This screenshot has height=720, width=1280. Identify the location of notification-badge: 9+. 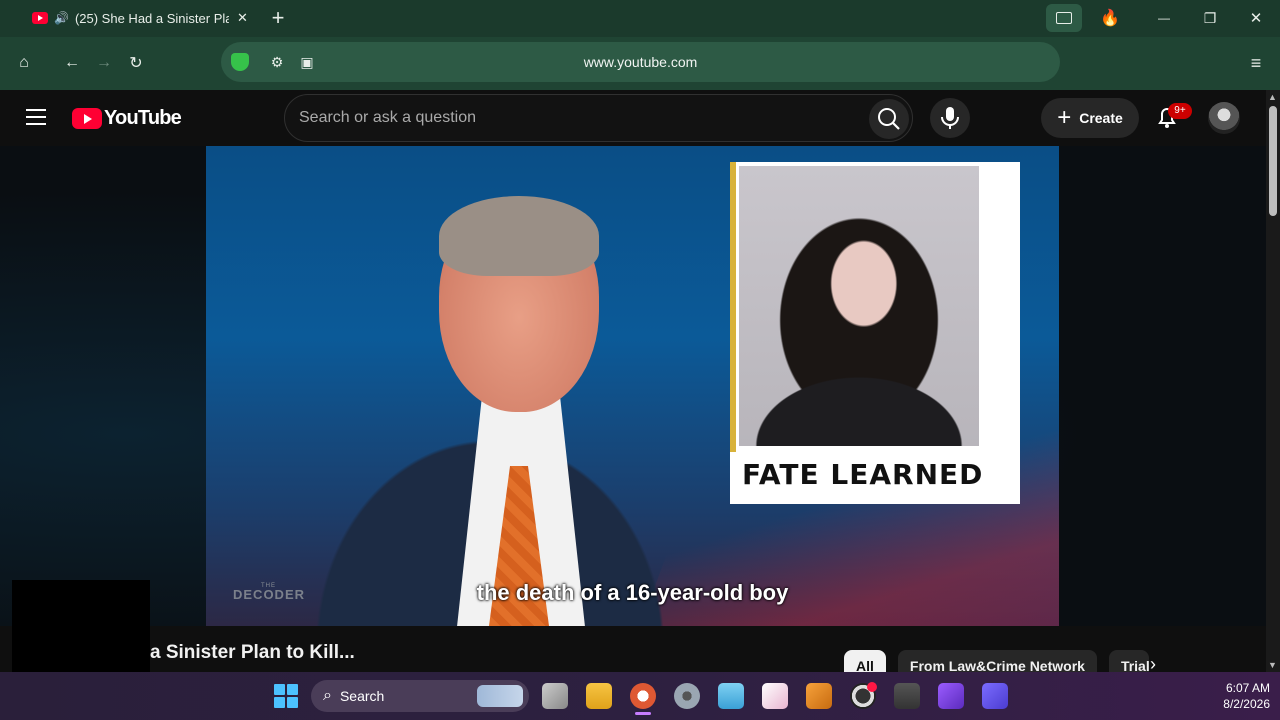
(1180, 111).